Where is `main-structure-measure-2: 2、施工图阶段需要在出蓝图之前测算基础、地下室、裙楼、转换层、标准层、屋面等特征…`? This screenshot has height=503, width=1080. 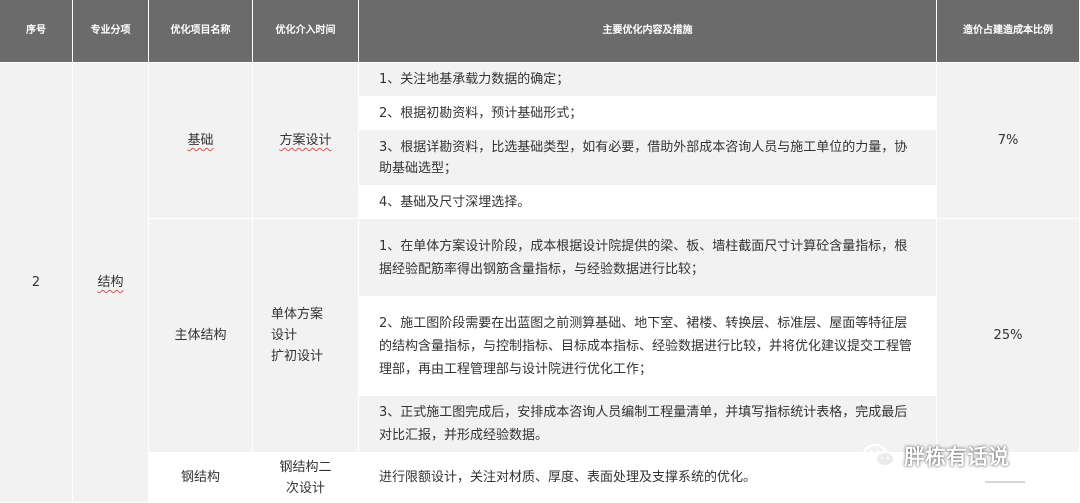 main-structure-measure-2: 2、施工图阶段需要在出蓝图之前测算基础、地下室、裙楼、转换层、标准层、屋面等特征… is located at coordinates (648, 346).